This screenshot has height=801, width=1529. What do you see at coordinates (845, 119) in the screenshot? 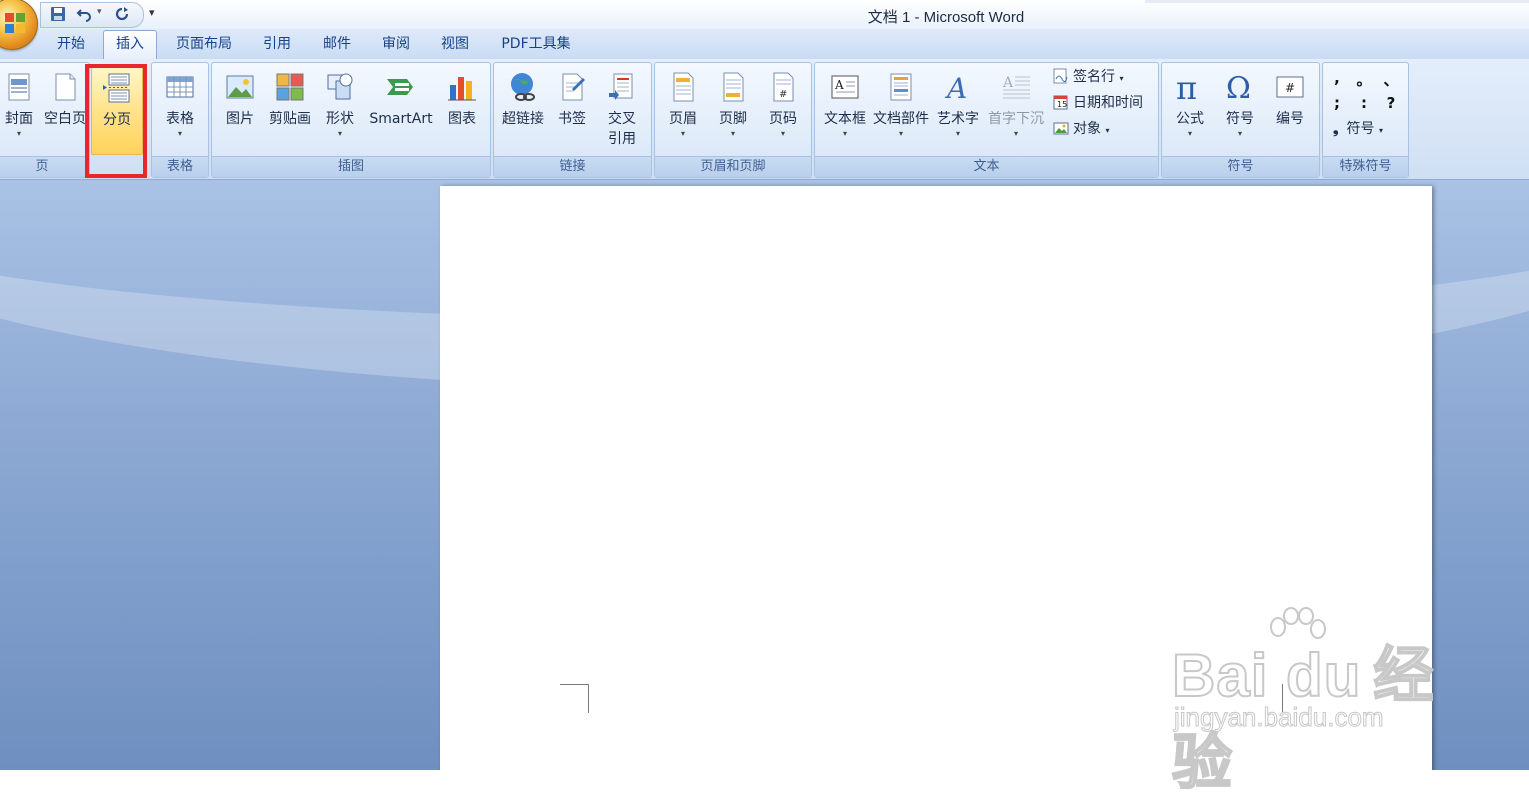
I see `textbox-label: 文本框` at bounding box center [845, 119].